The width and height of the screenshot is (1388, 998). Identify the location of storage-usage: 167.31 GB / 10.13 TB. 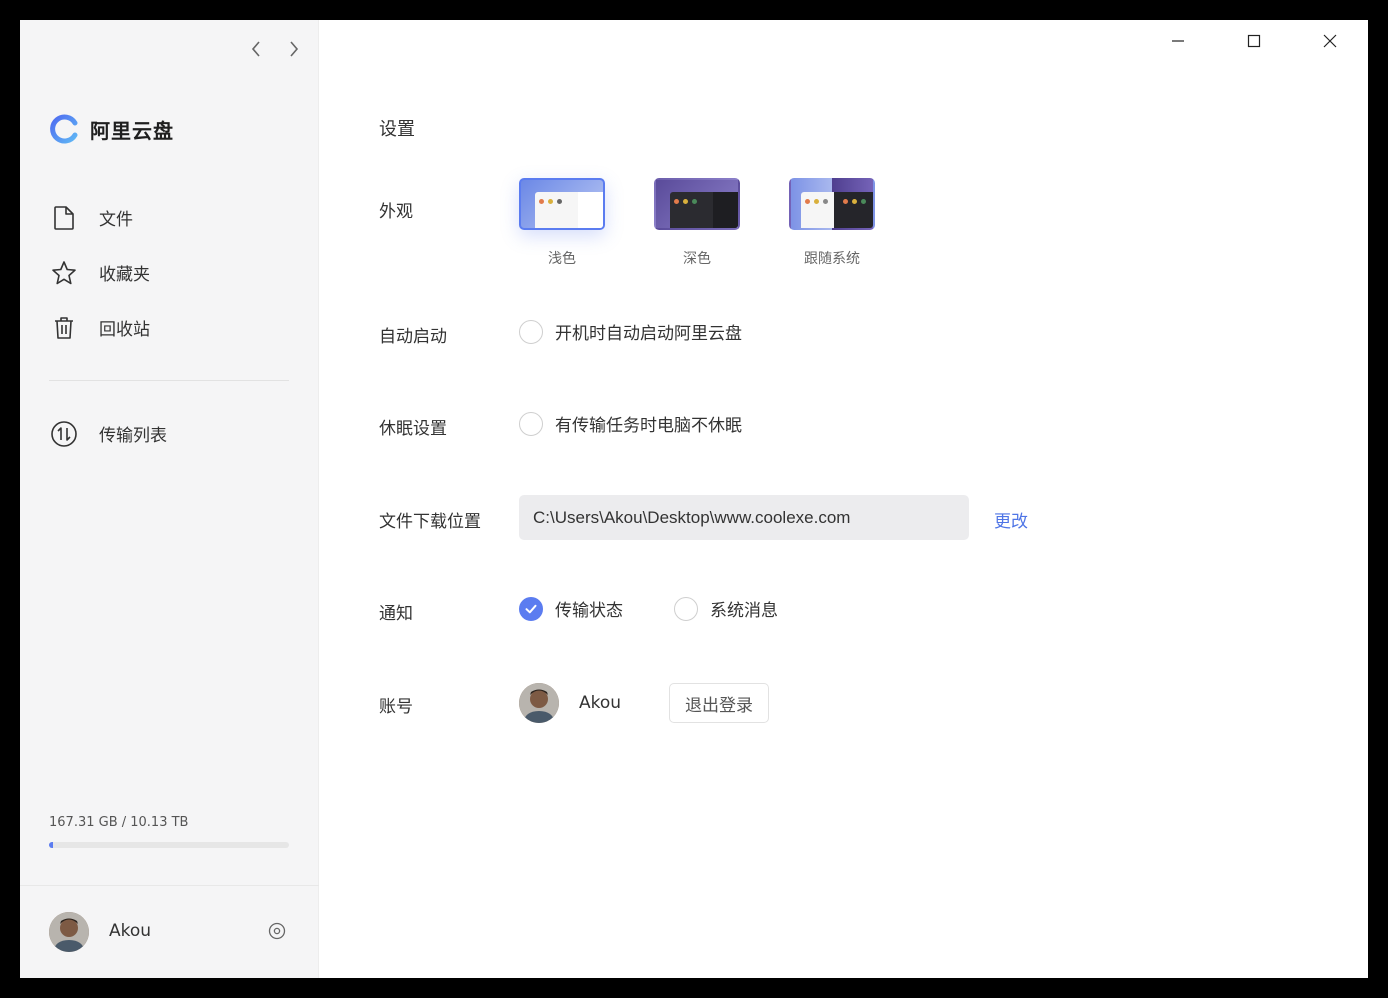
(169, 831).